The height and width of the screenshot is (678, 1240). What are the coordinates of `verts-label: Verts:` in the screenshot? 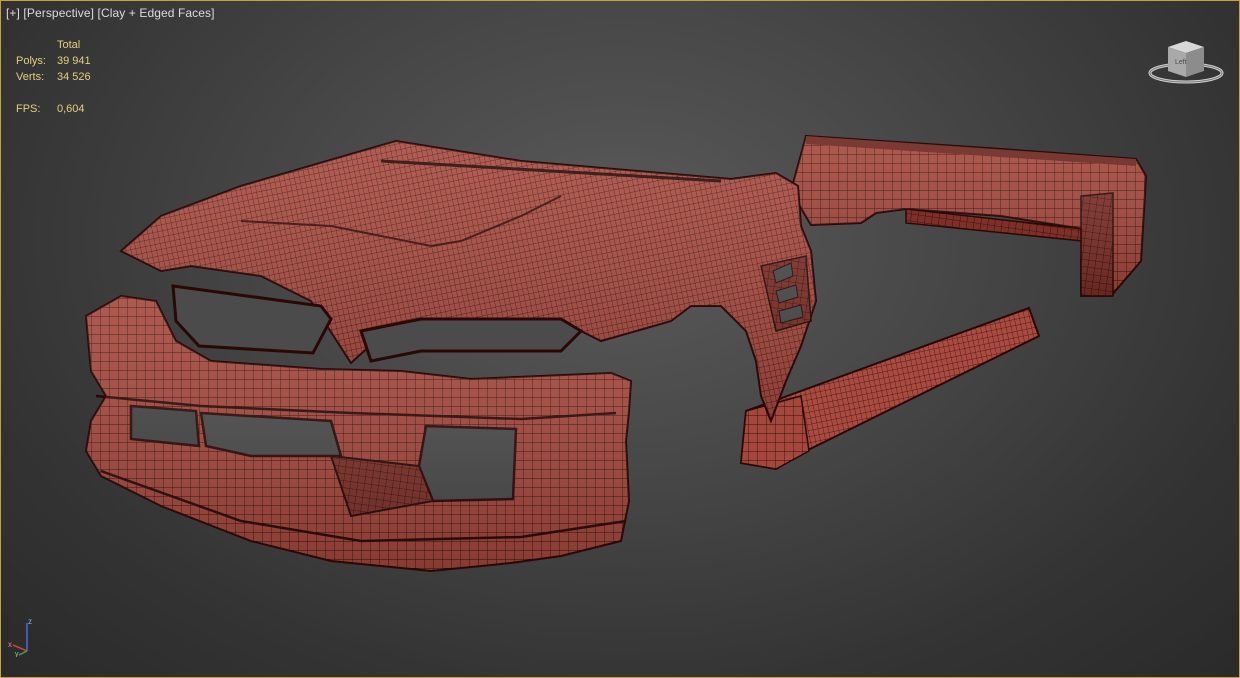 It's located at (30, 77).